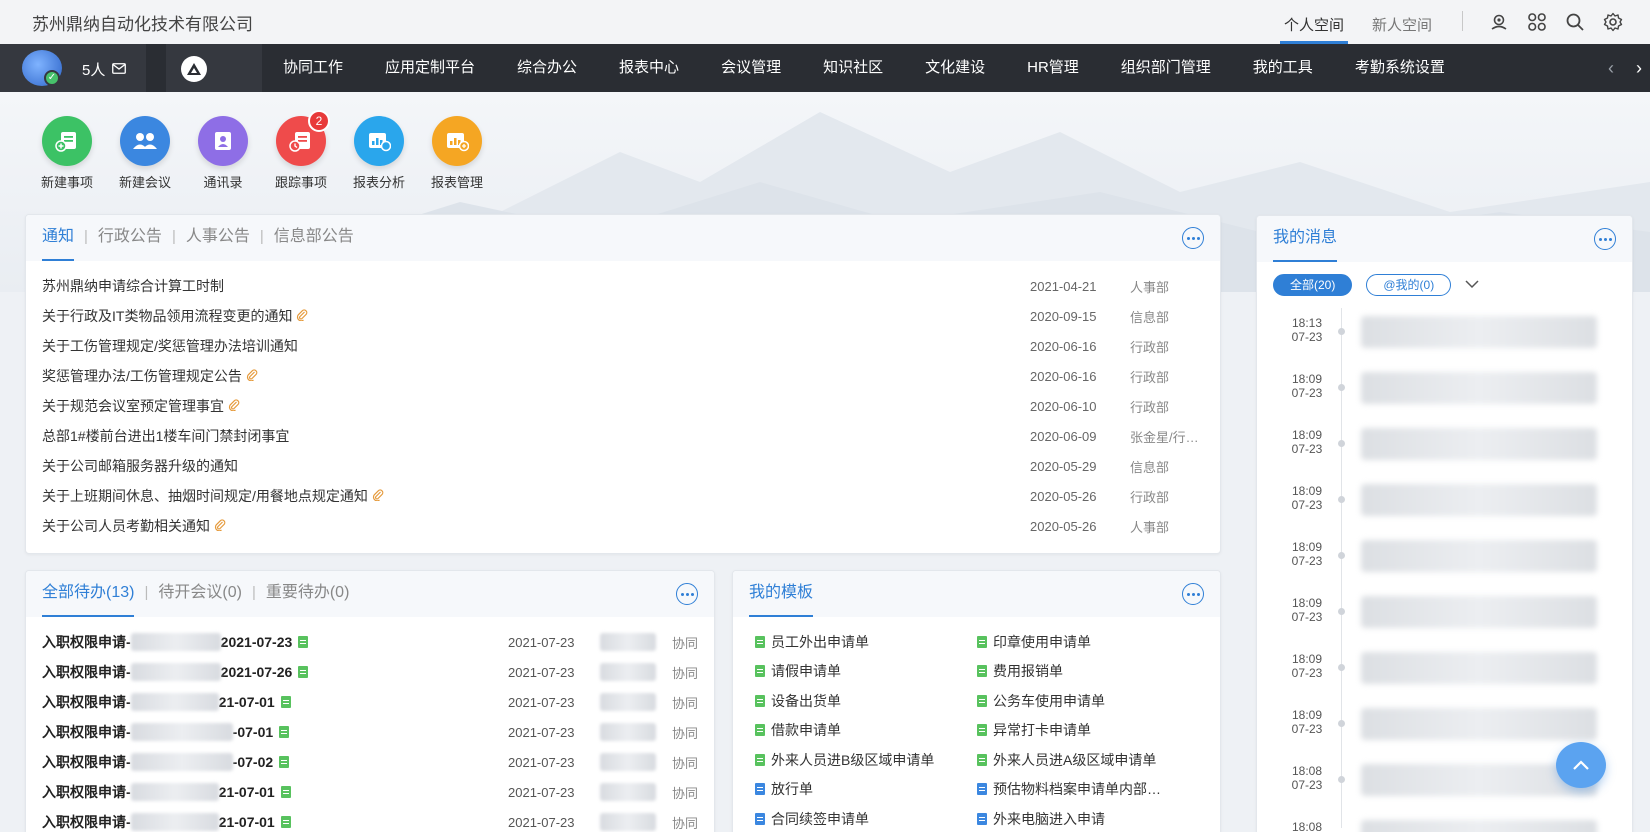 Image resolution: width=1650 pixels, height=832 pixels. I want to click on nav-next-icon: ›, so click(1639, 68).